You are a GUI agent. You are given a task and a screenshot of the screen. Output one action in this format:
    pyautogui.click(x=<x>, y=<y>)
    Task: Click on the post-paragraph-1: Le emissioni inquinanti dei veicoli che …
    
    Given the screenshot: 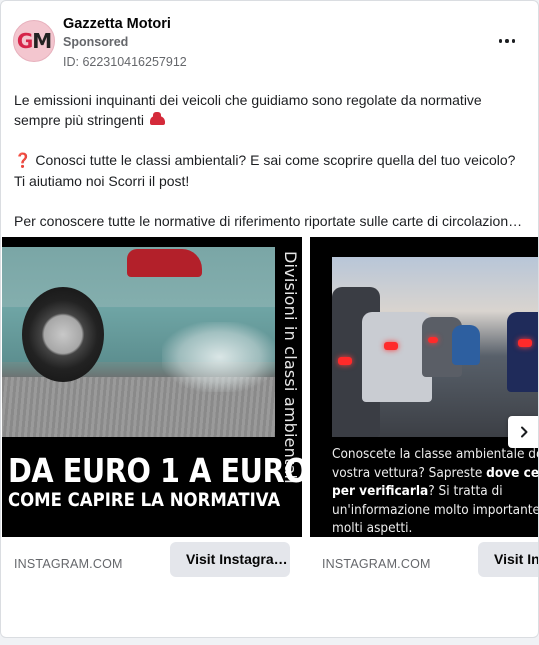 What is the action you would take?
    pyautogui.click(x=248, y=110)
    